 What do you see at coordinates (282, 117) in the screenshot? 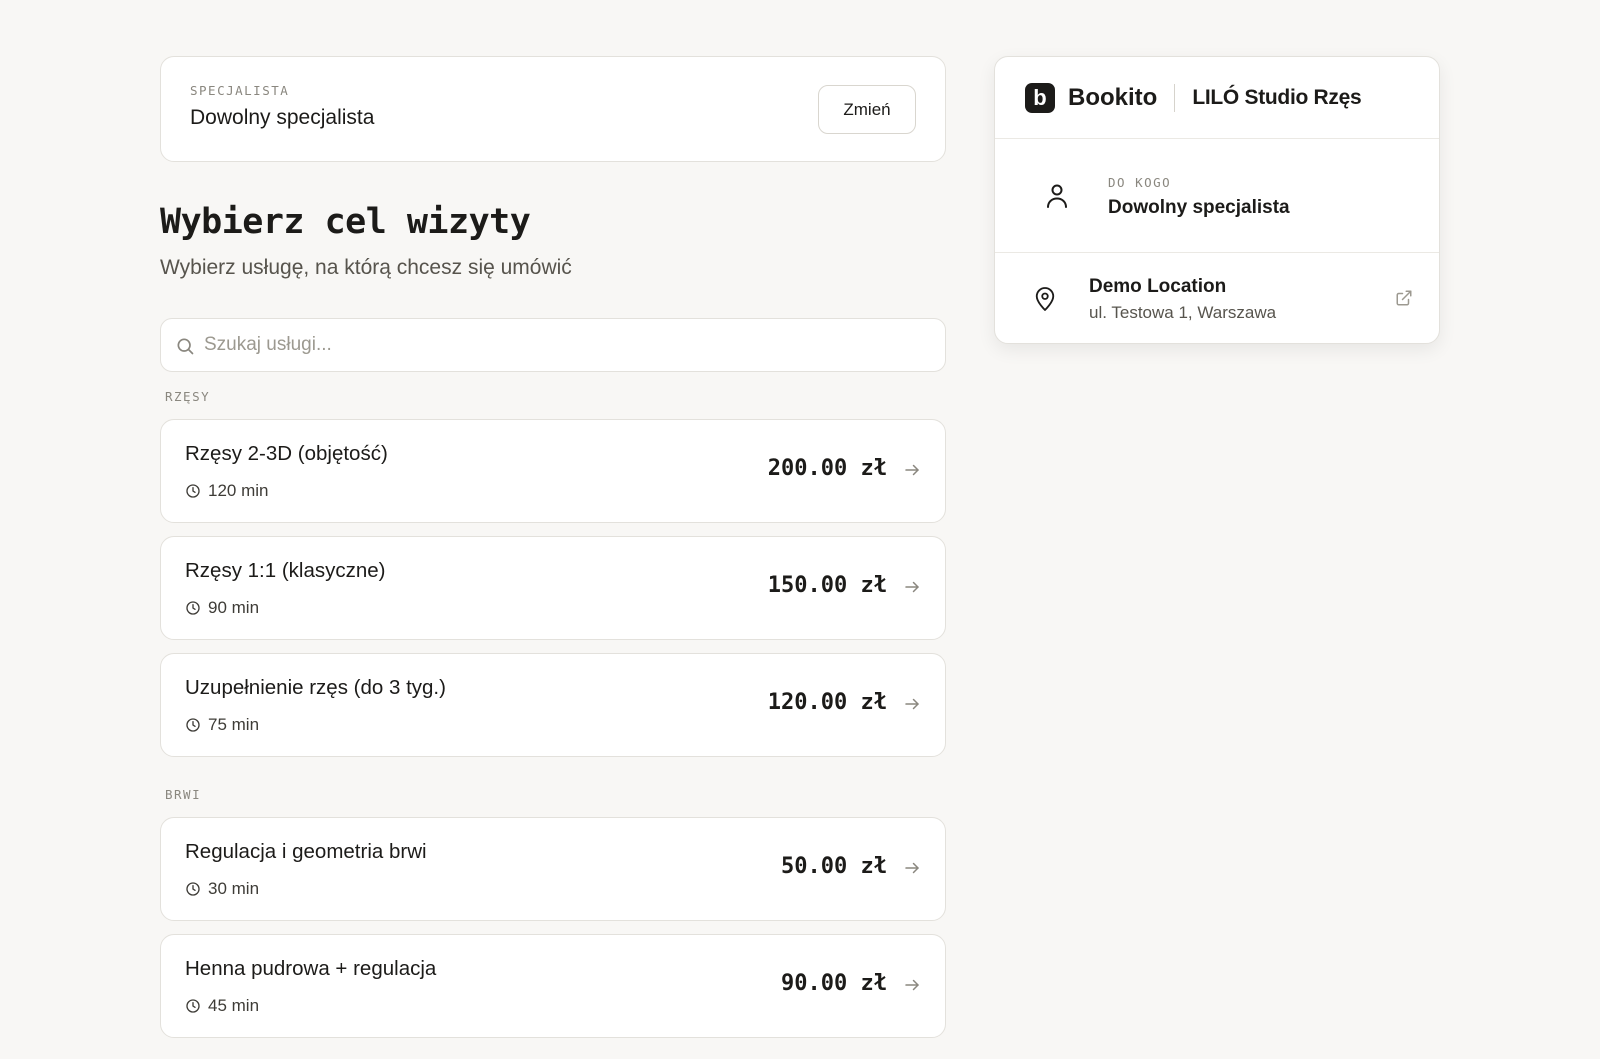
I see `specialist-name: Dowolny specjalista` at bounding box center [282, 117].